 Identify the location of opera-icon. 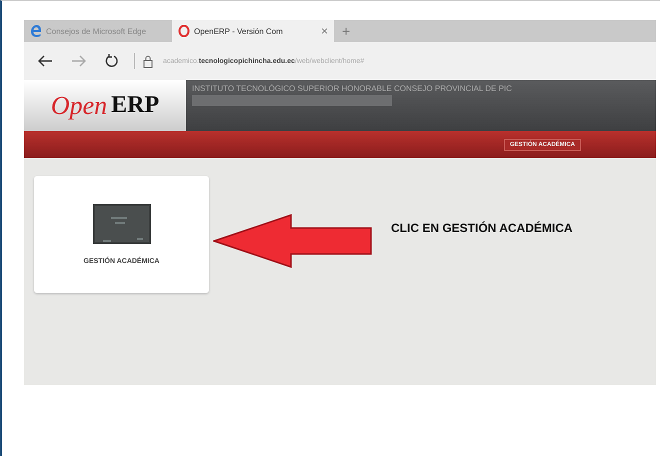
(184, 31).